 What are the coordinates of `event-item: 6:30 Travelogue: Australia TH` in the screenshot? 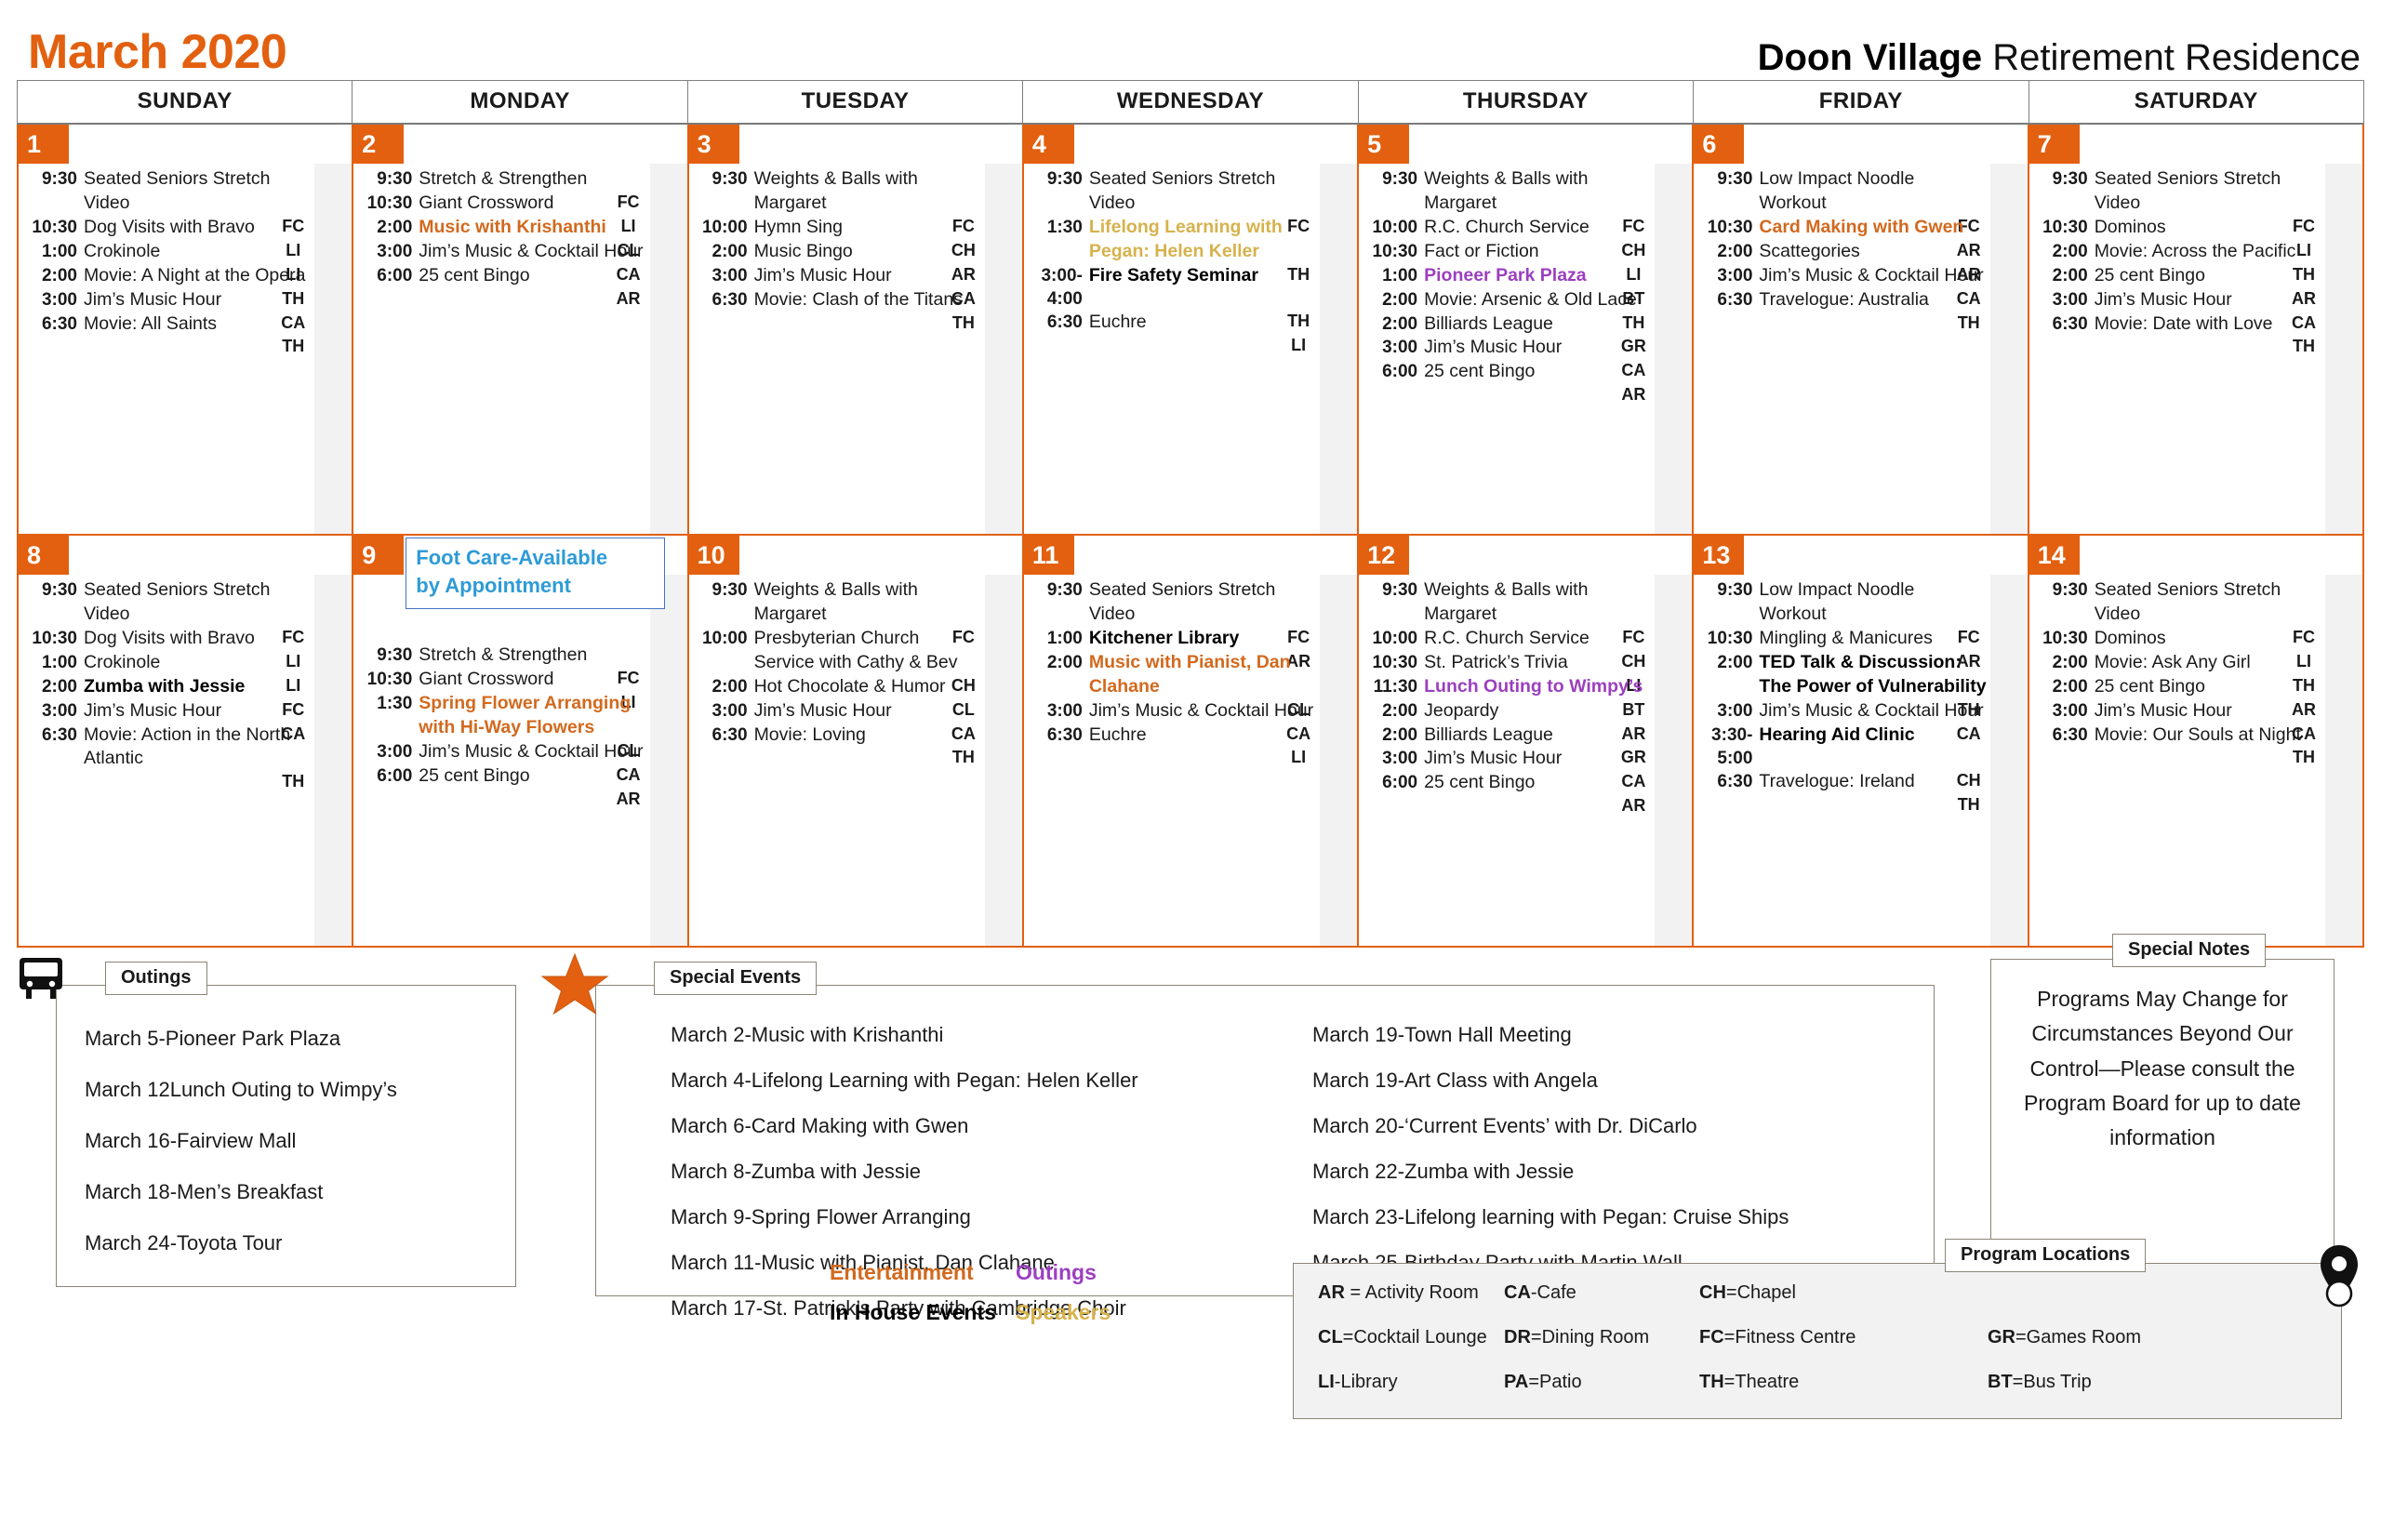 It's located at (1845, 310).